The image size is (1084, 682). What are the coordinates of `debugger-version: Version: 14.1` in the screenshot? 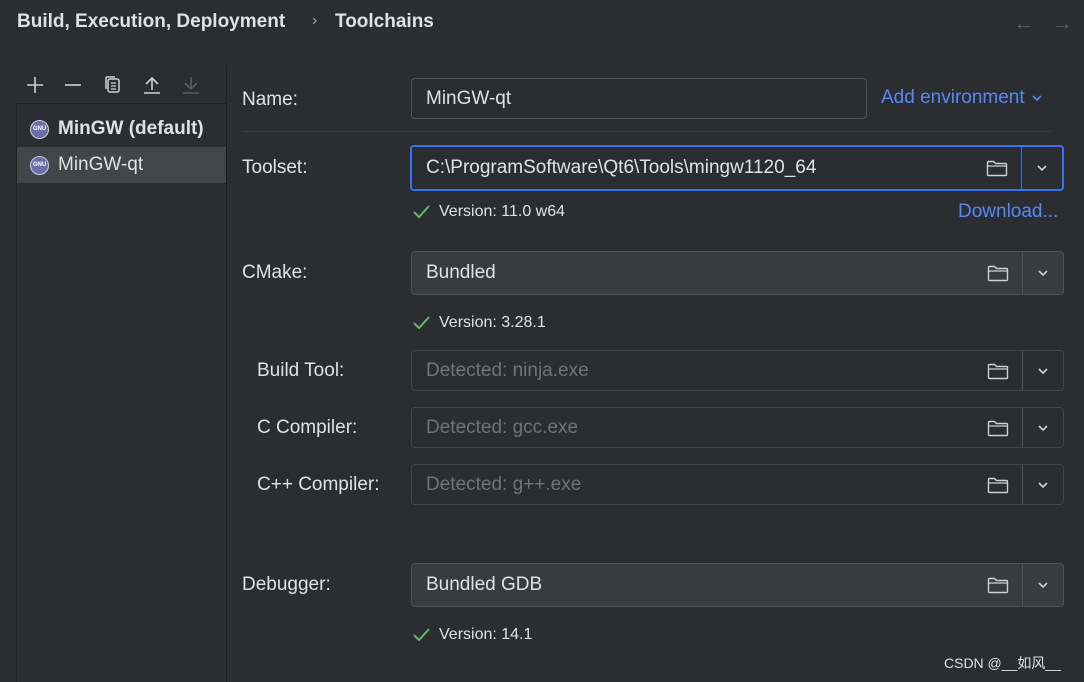 It's located at (472, 635).